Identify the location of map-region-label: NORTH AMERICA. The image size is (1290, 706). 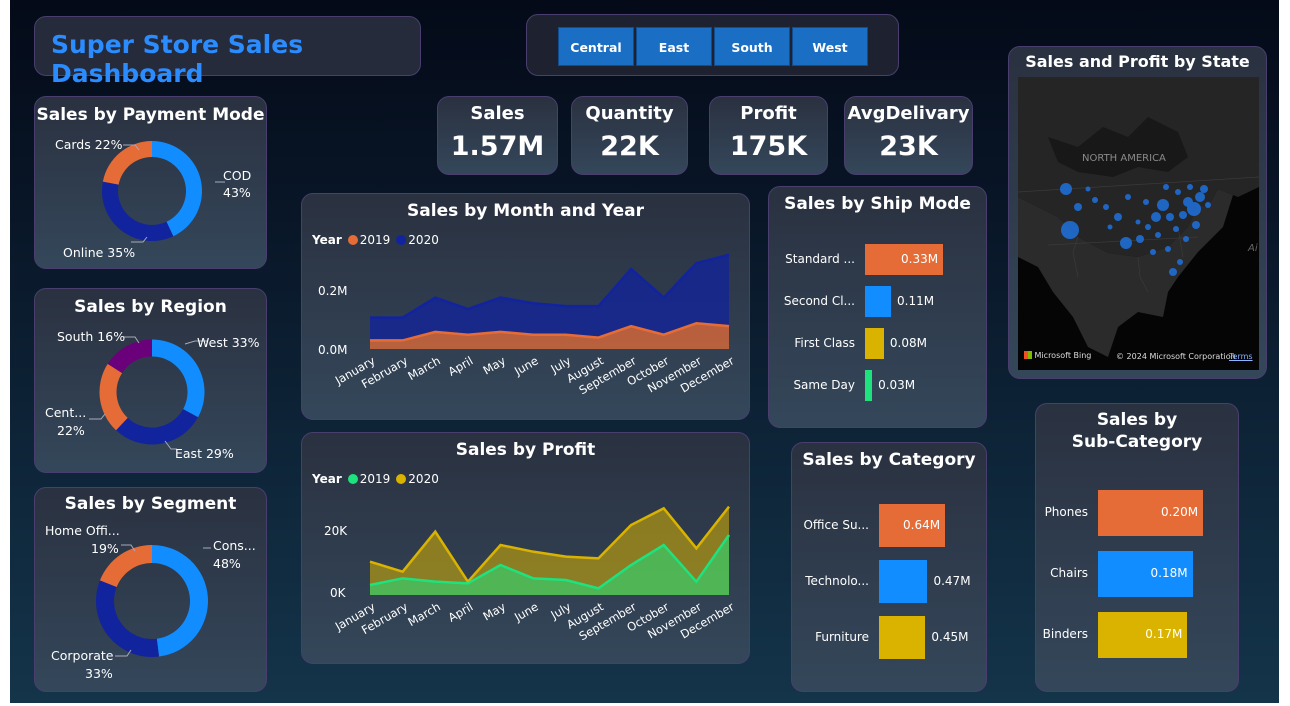
(1124, 158).